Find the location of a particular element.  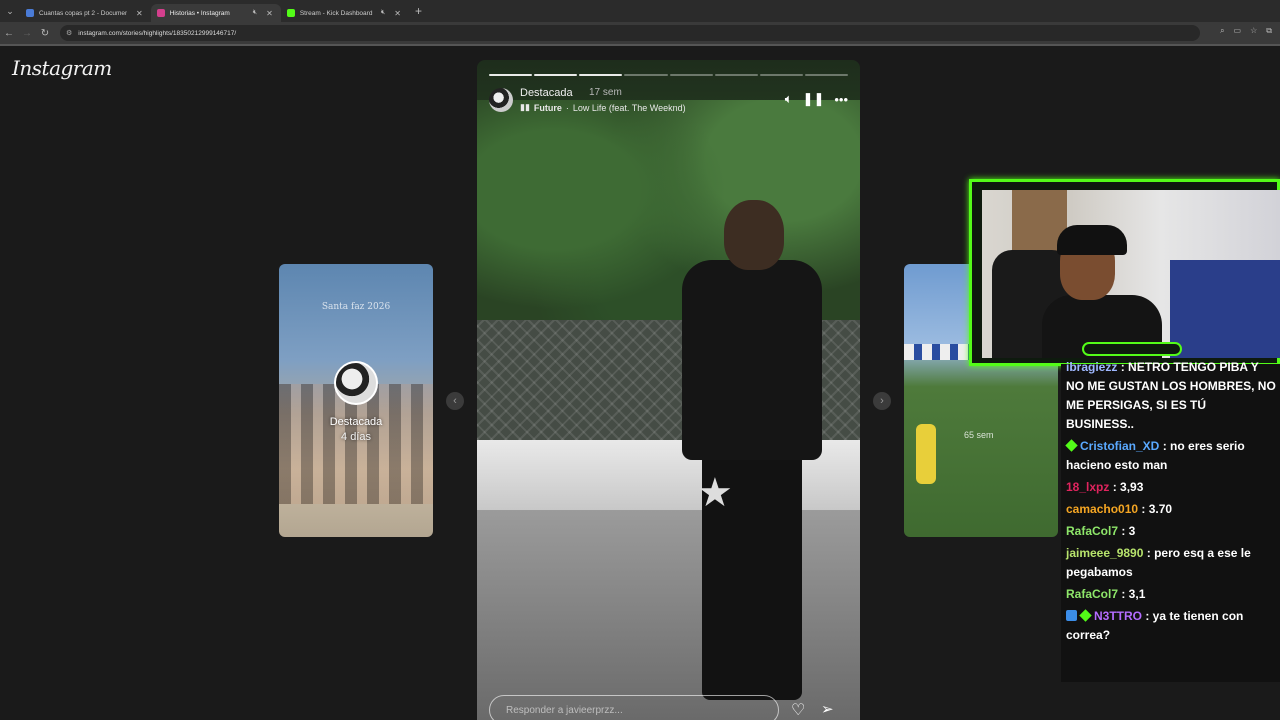

forward-icon: → is located at coordinates (27, 33).